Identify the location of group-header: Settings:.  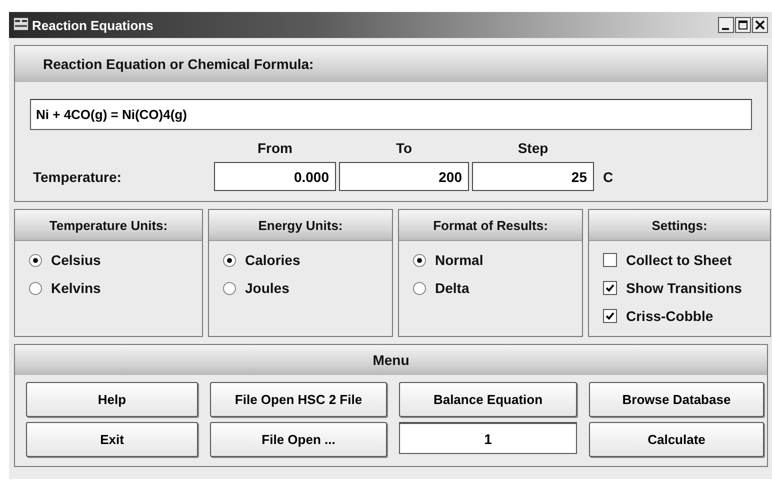
(679, 225).